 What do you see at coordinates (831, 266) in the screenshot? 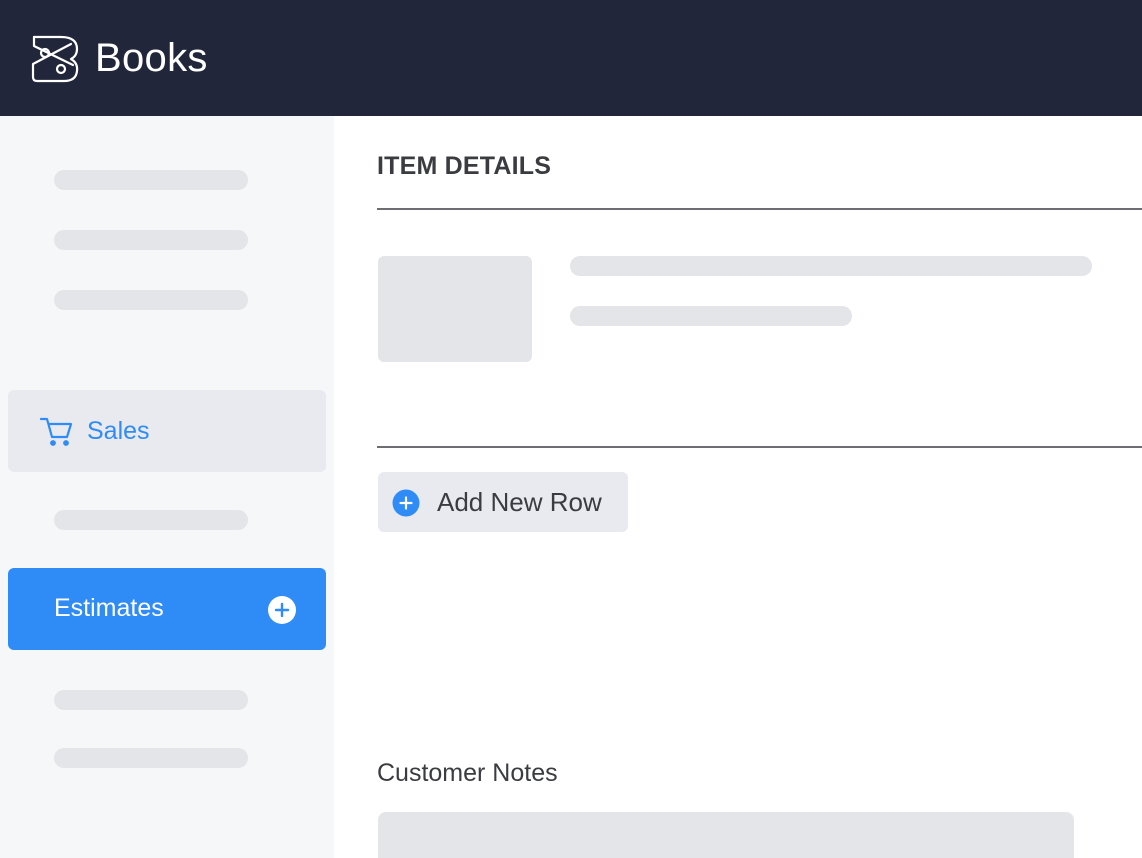
I see `item-name-placeholder` at bounding box center [831, 266].